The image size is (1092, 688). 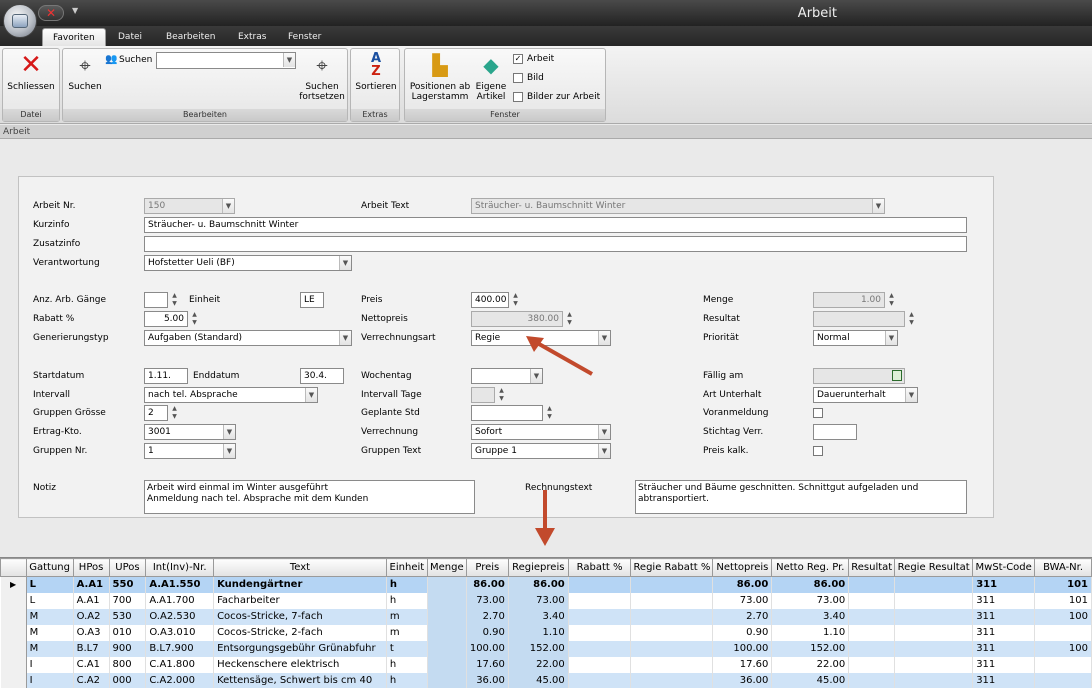 I want to click on prio-combo: Normal ▼, so click(x=855, y=338).